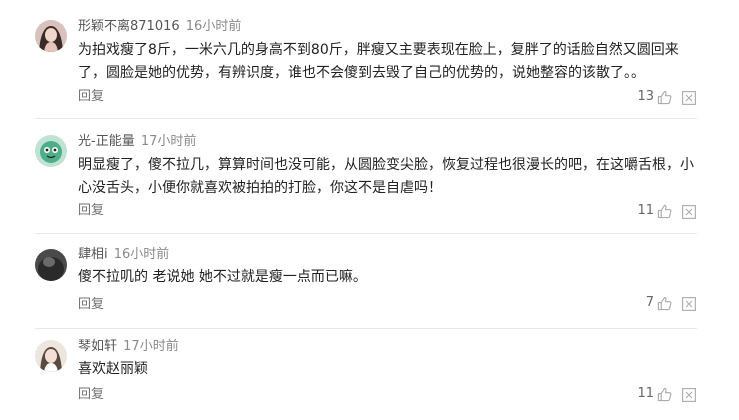 The image size is (739, 420). I want to click on like-button: 7, so click(659, 303).